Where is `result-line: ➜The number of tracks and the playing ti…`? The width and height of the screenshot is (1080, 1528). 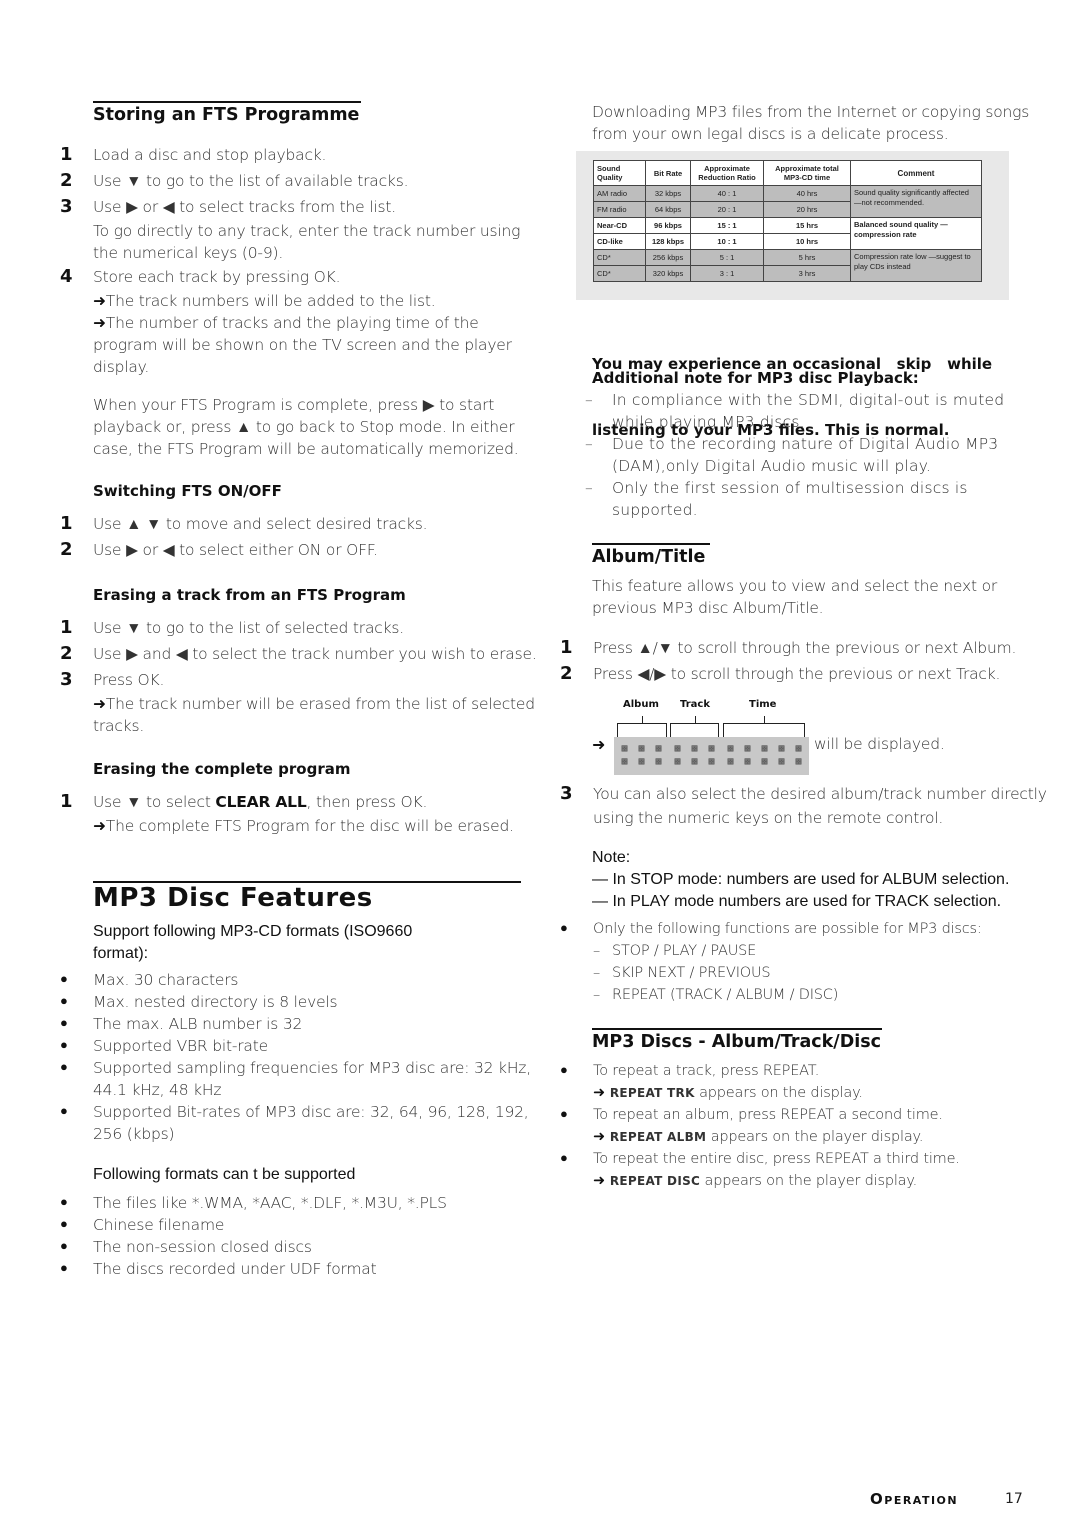
result-line: ➜The number of tracks and the playing ti… is located at coordinates (286, 323).